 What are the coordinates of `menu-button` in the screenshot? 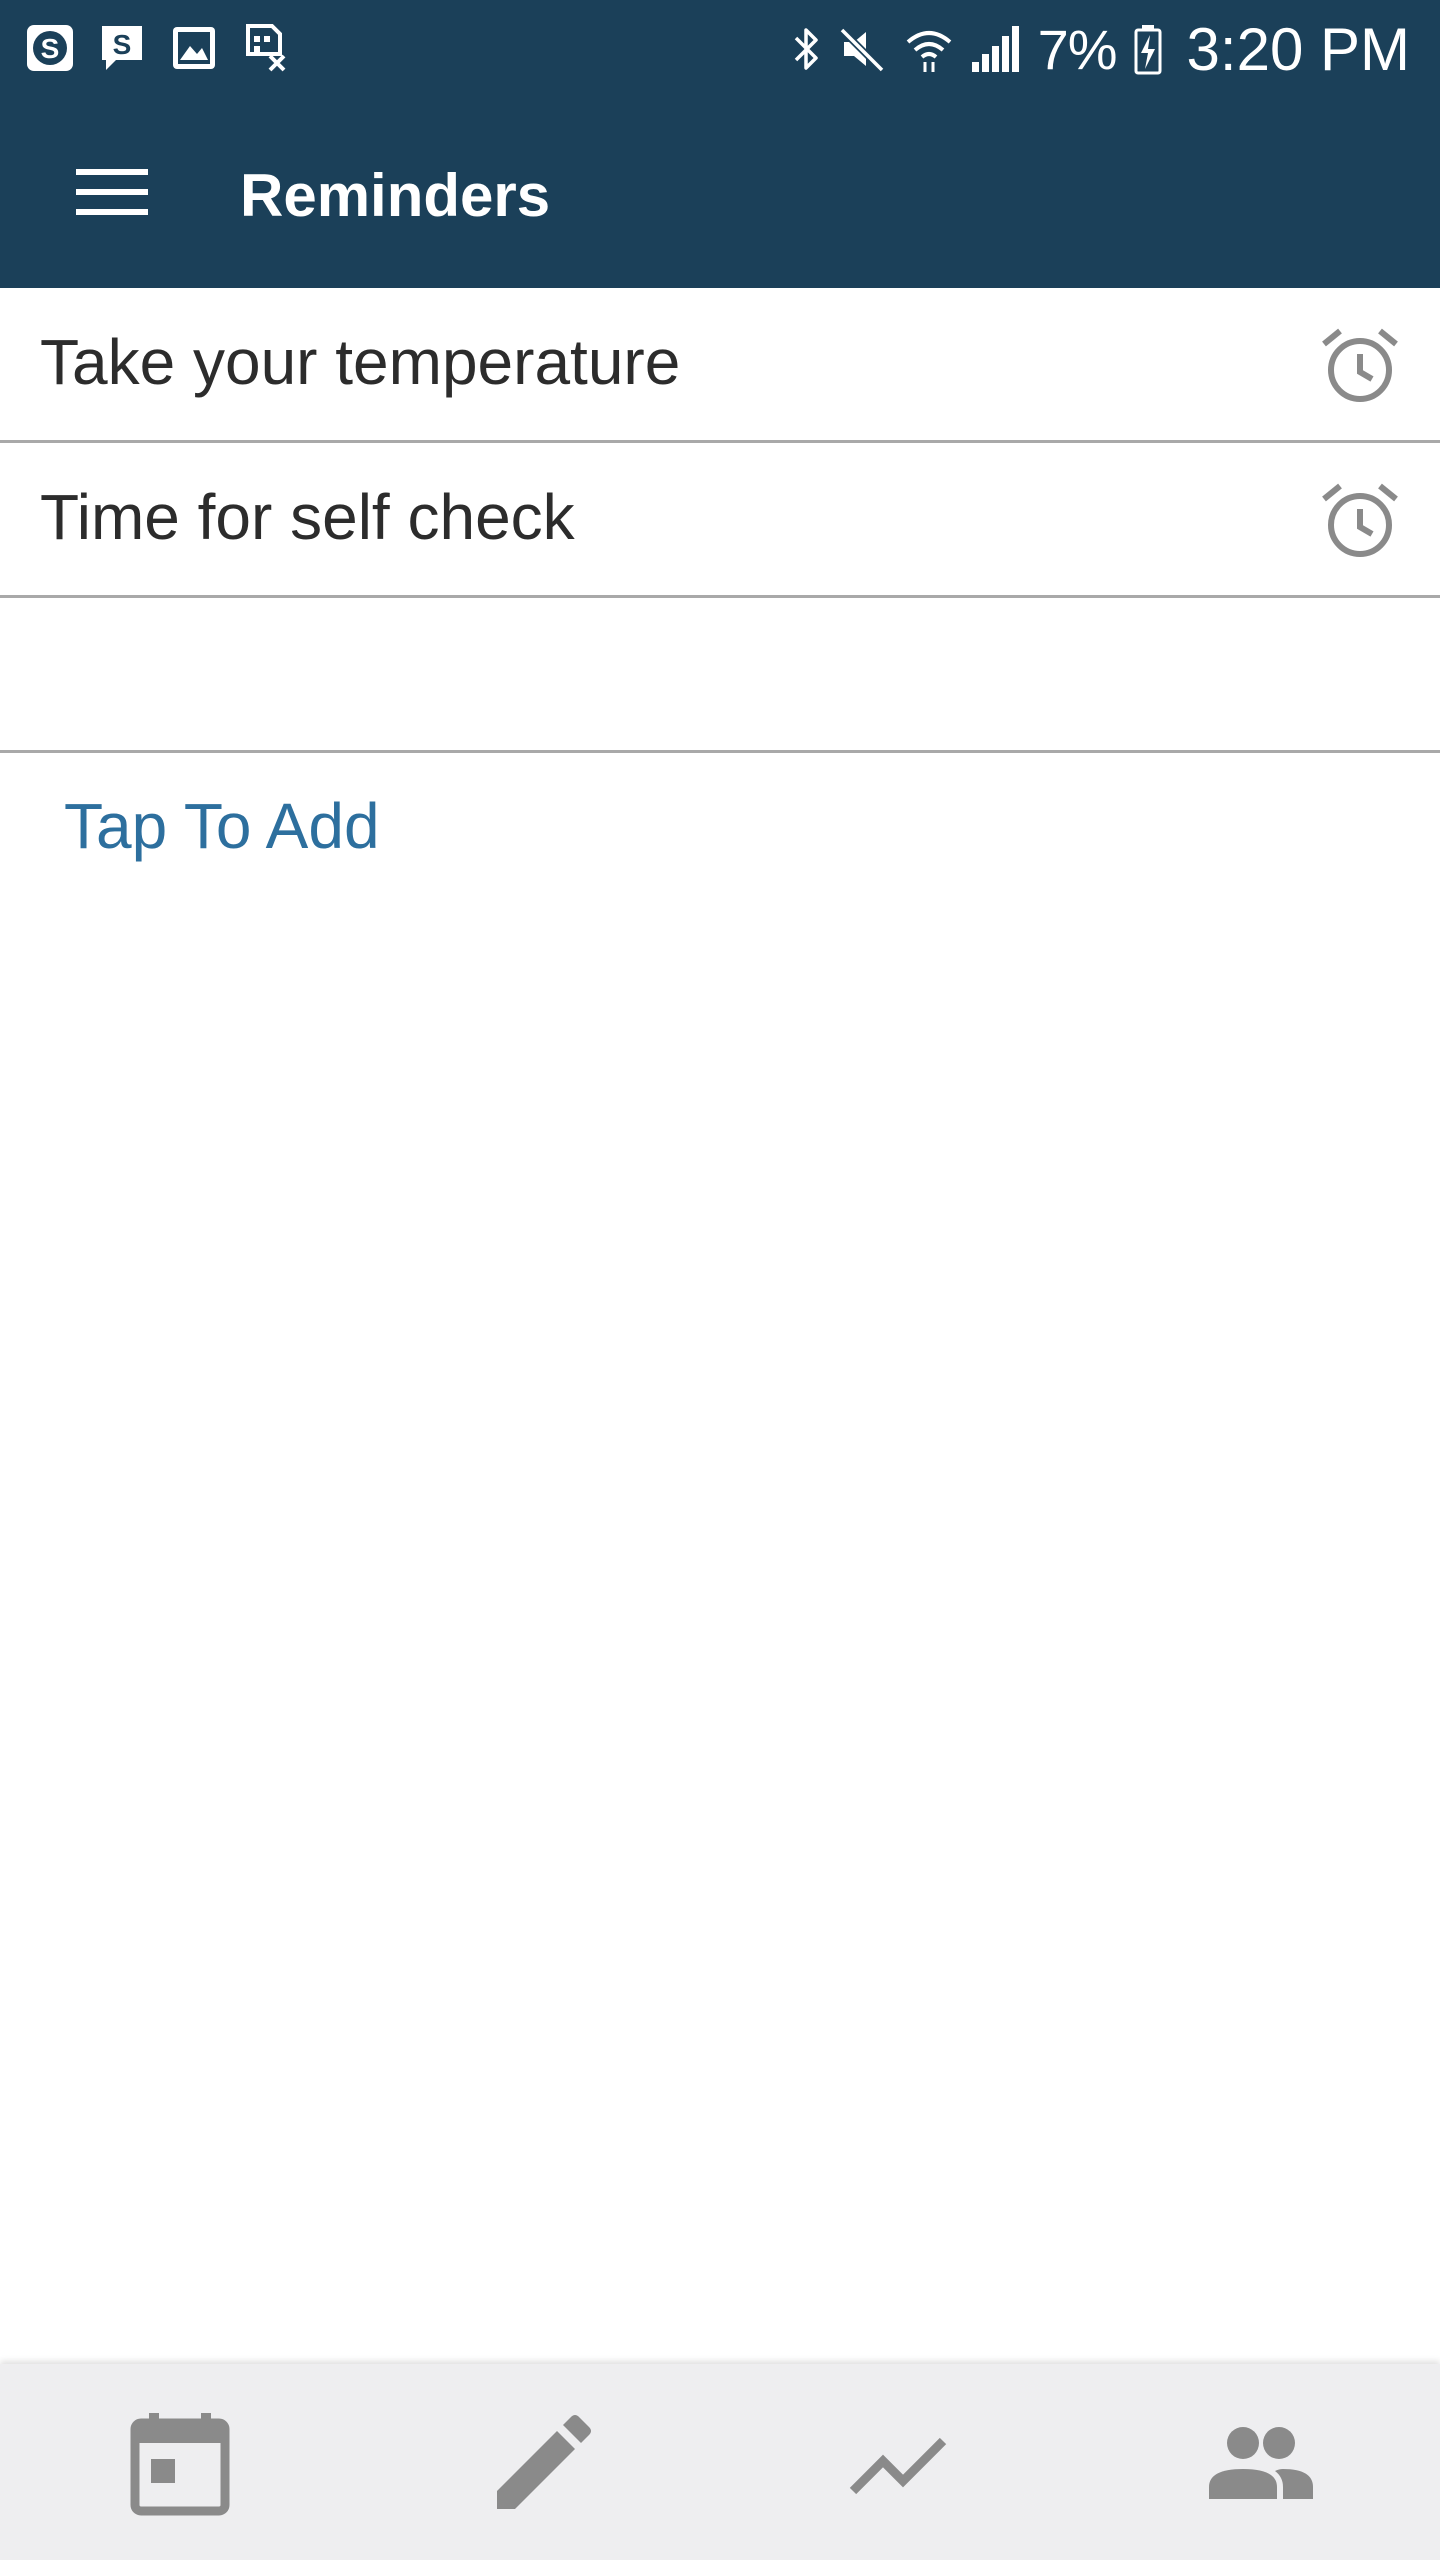 It's located at (112, 192).